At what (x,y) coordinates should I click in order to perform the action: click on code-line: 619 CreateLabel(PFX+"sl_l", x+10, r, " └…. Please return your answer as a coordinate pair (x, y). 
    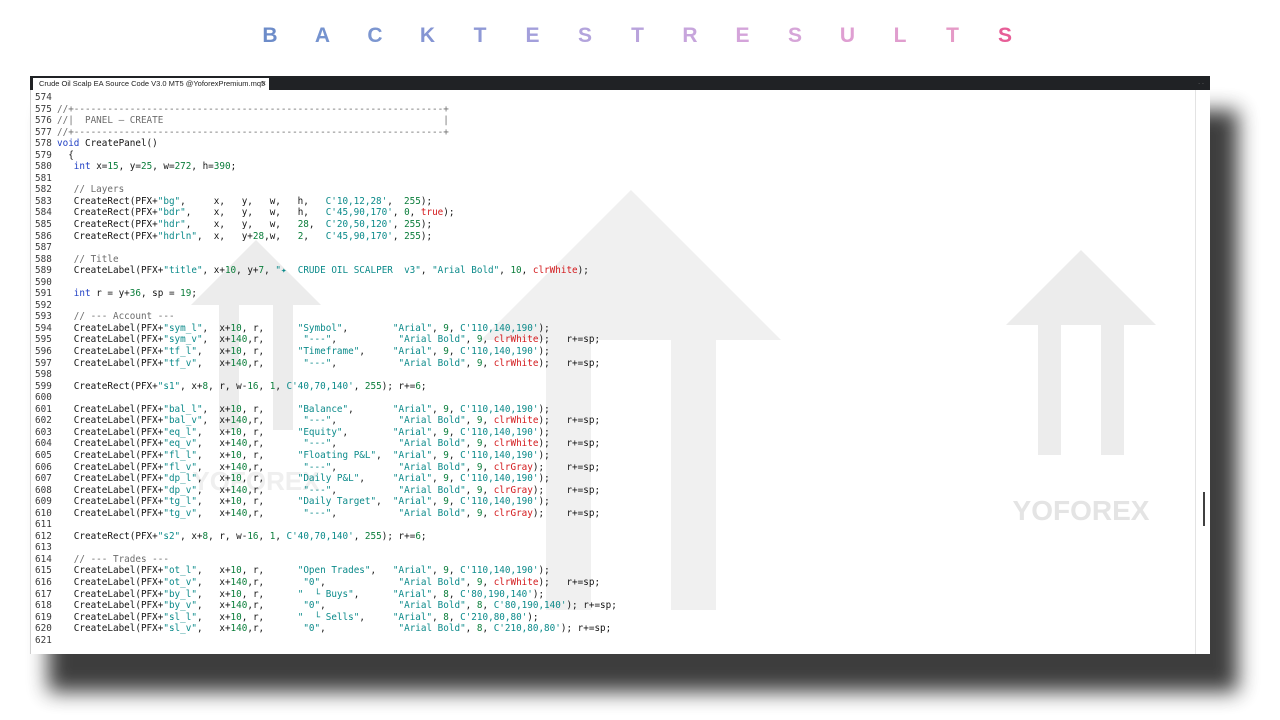
    Looking at the image, I should click on (614, 618).